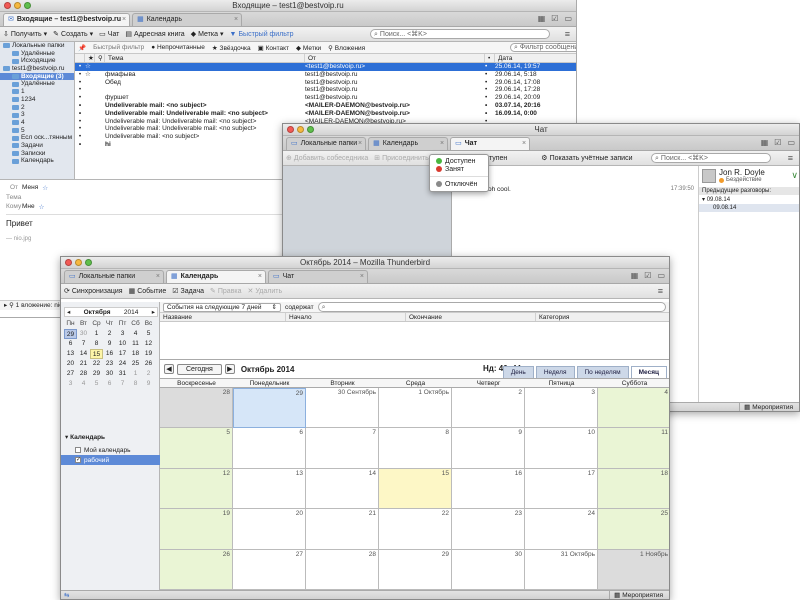 The width and height of the screenshot is (800, 600). What do you see at coordinates (554, 18) in the screenshot?
I see `tasks-icon: ☑` at bounding box center [554, 18].